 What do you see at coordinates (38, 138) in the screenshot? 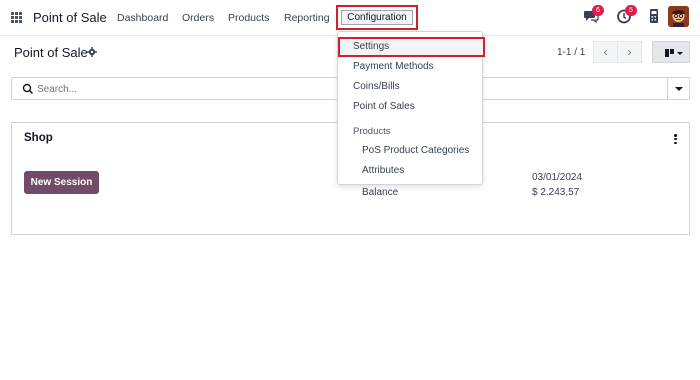
I see `card-title: Shop` at bounding box center [38, 138].